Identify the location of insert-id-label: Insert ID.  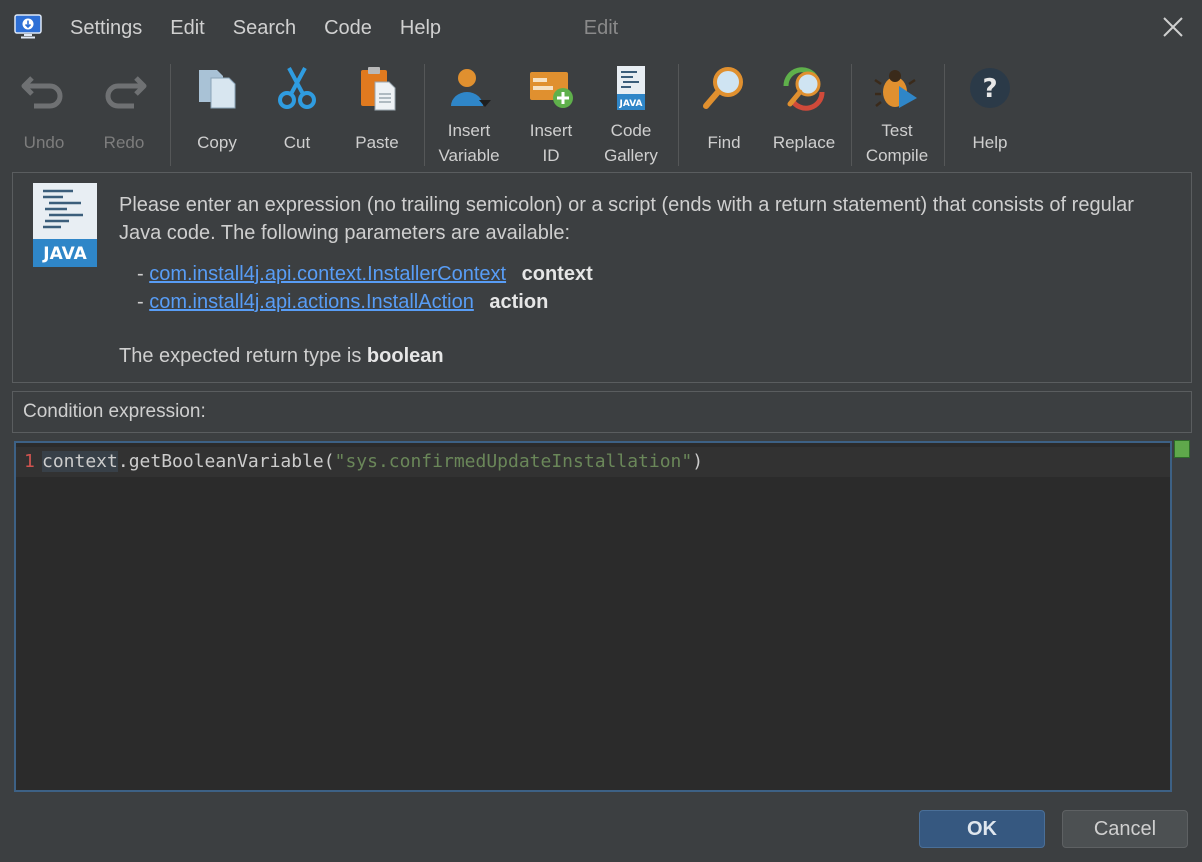
(551, 143).